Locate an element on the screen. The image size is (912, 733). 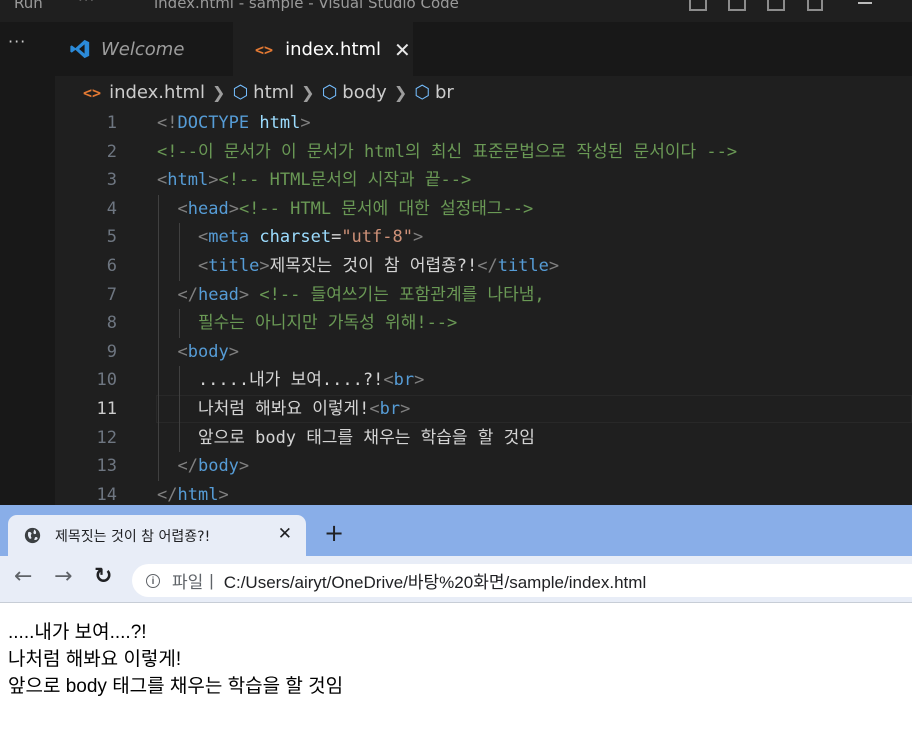
code-line: 5 <meta charset="utf-8"> is located at coordinates (483, 237).